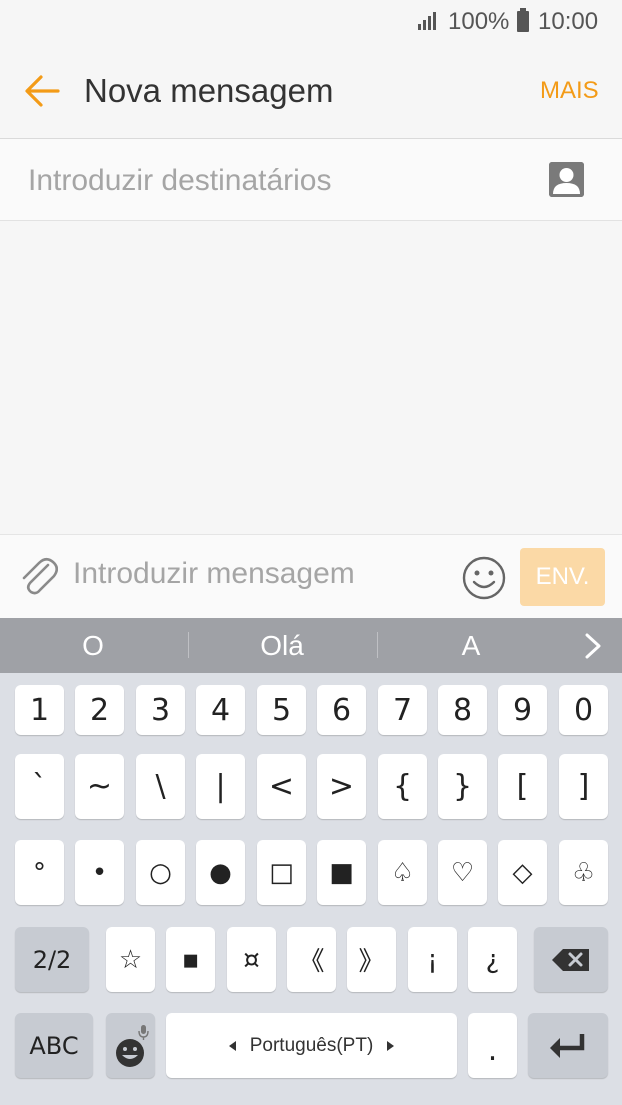  Describe the element at coordinates (402, 710) in the screenshot. I see `key-7: 7` at that location.